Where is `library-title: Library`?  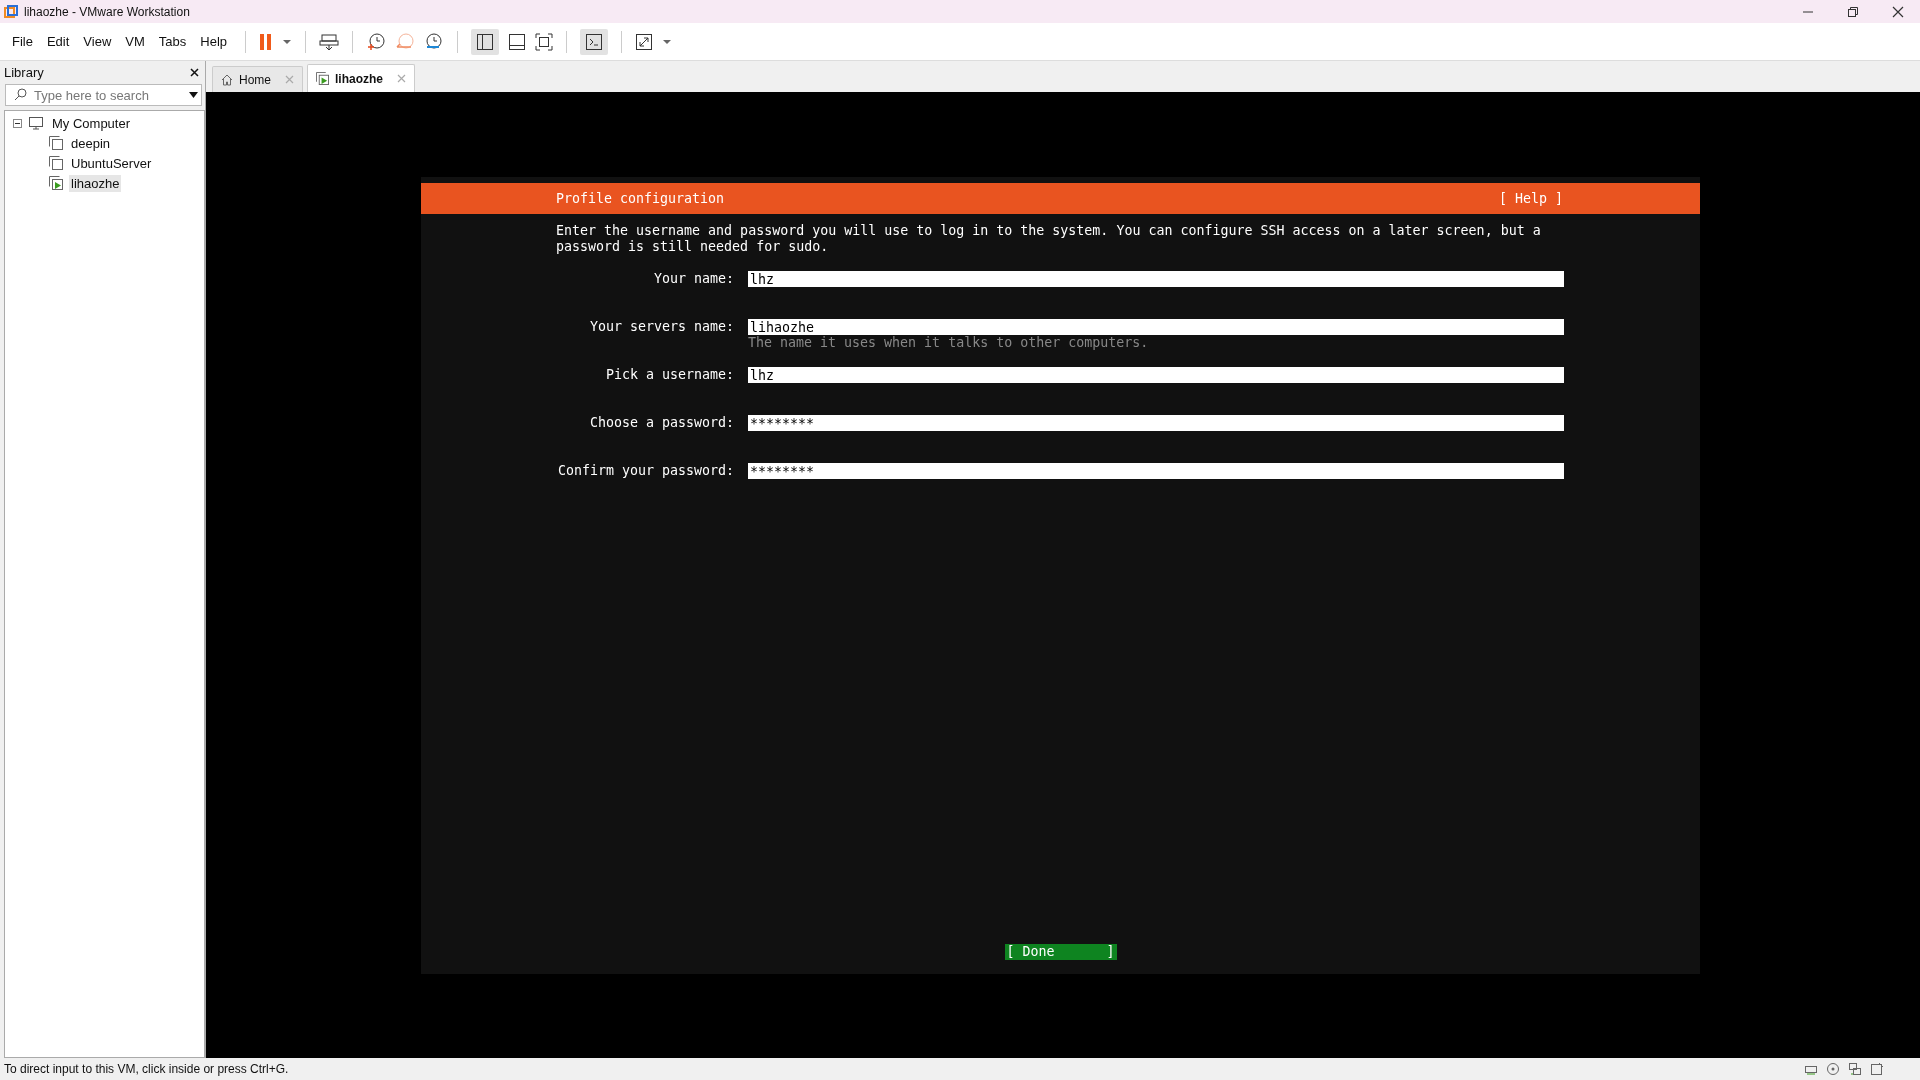
library-title: Library is located at coordinates (24, 72).